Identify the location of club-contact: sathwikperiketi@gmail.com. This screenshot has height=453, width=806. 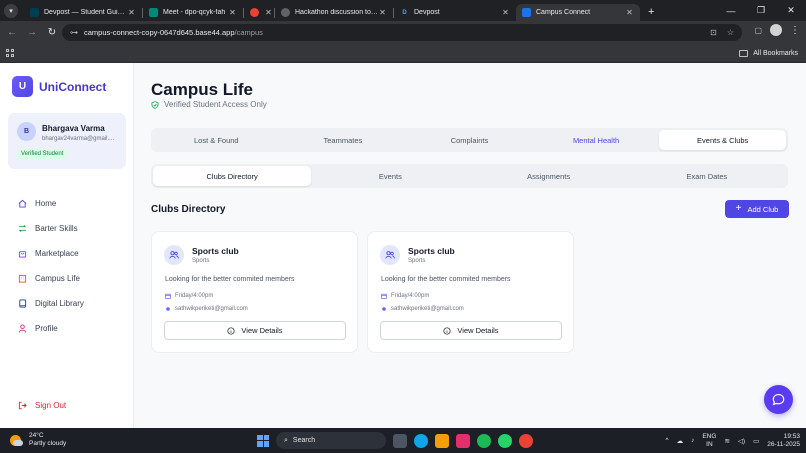
(206, 309).